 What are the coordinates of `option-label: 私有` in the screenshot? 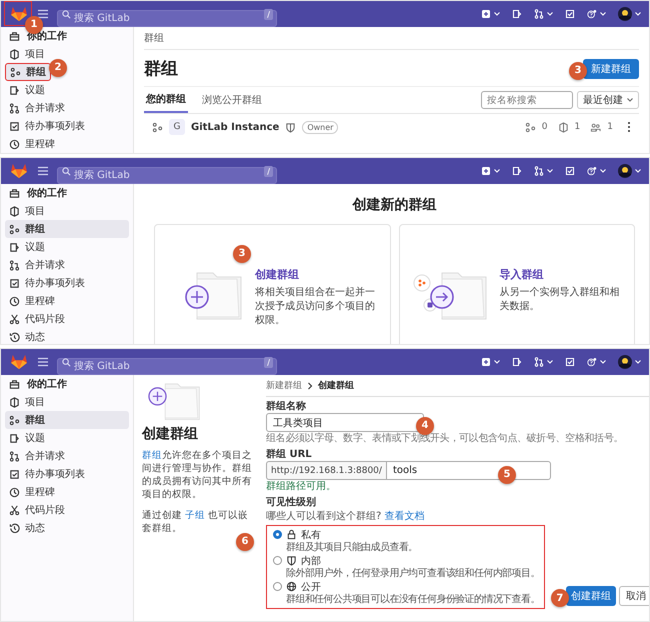 It's located at (311, 535).